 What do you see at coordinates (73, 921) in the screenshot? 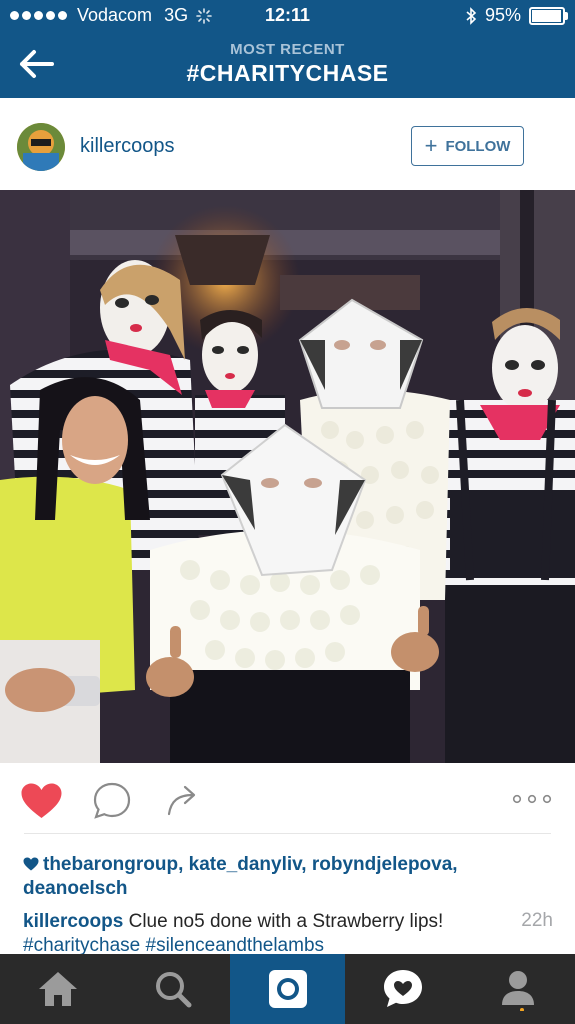
I see `caption-username: killercoops` at bounding box center [73, 921].